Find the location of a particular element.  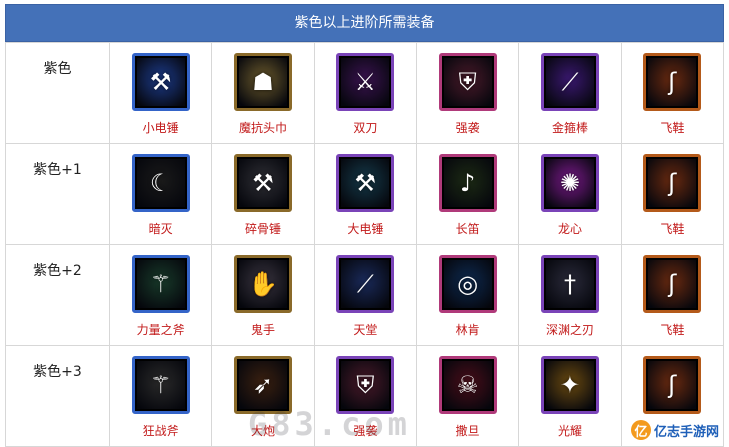

orb-icon: ◎ is located at coordinates (467, 284).